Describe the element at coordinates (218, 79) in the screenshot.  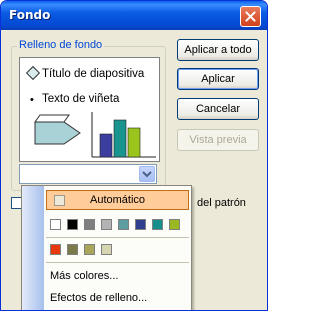
I see `apply-button: Aplicar` at that location.